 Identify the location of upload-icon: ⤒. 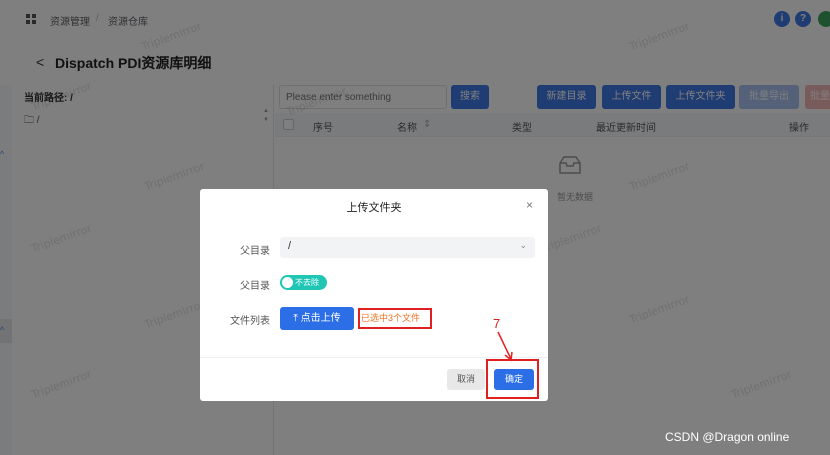
(295, 318).